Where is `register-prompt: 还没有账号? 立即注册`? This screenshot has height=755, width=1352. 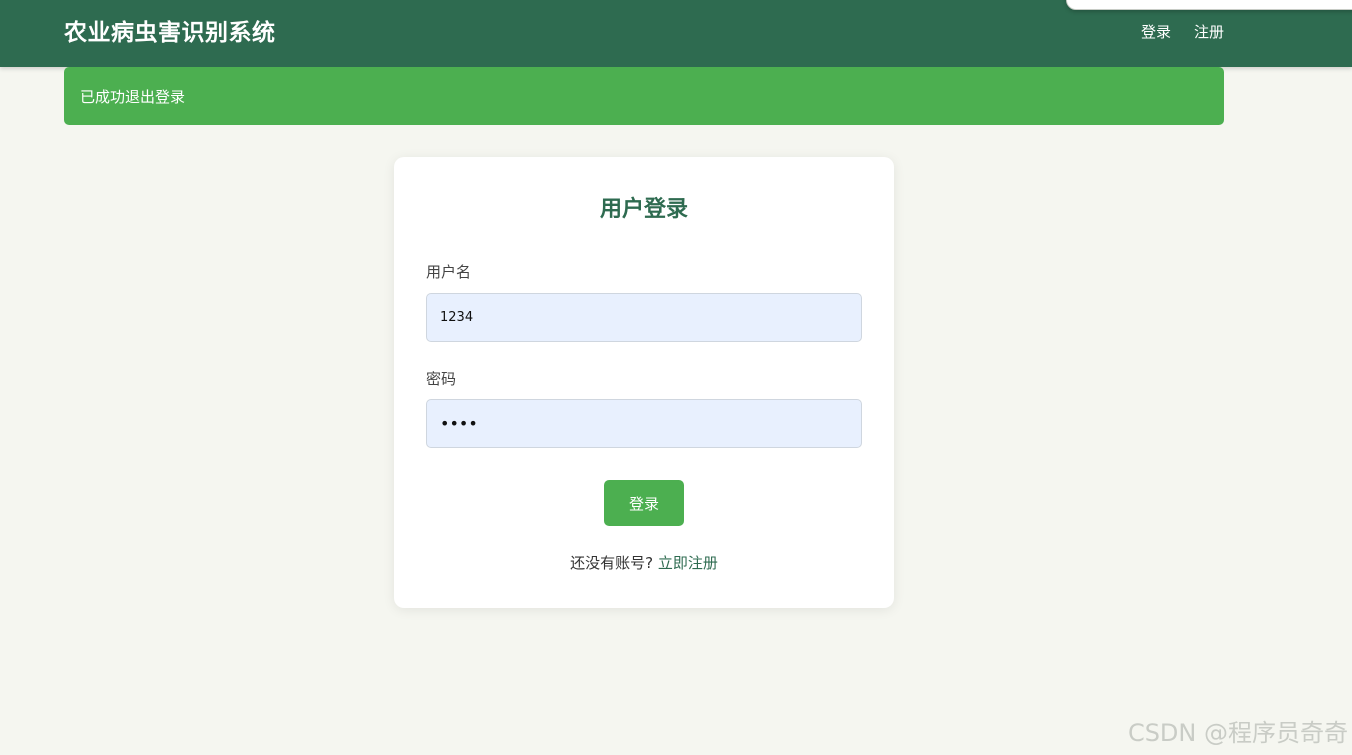 register-prompt: 还没有账号? 立即注册 is located at coordinates (644, 563).